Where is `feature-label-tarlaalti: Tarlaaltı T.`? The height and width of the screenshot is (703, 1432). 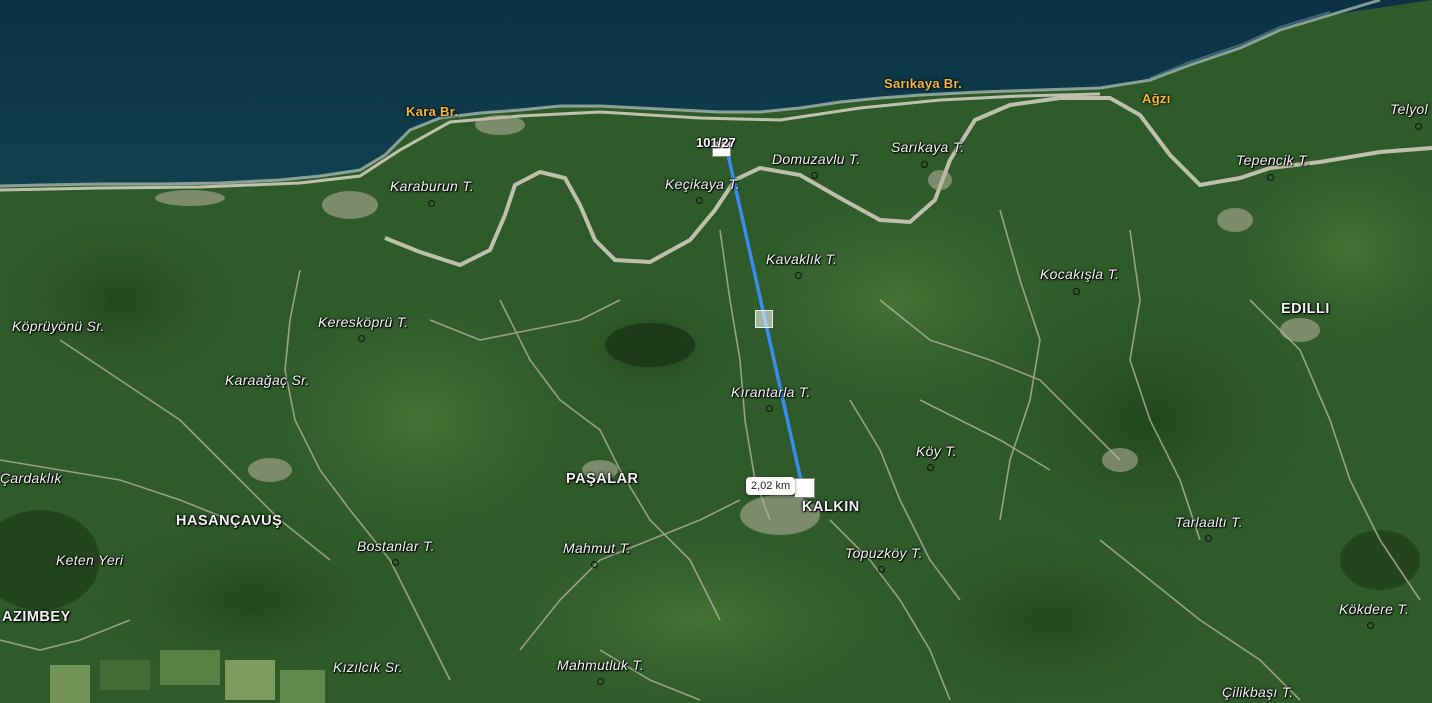
feature-label-tarlaalti: Tarlaaltı T. is located at coordinates (1209, 522).